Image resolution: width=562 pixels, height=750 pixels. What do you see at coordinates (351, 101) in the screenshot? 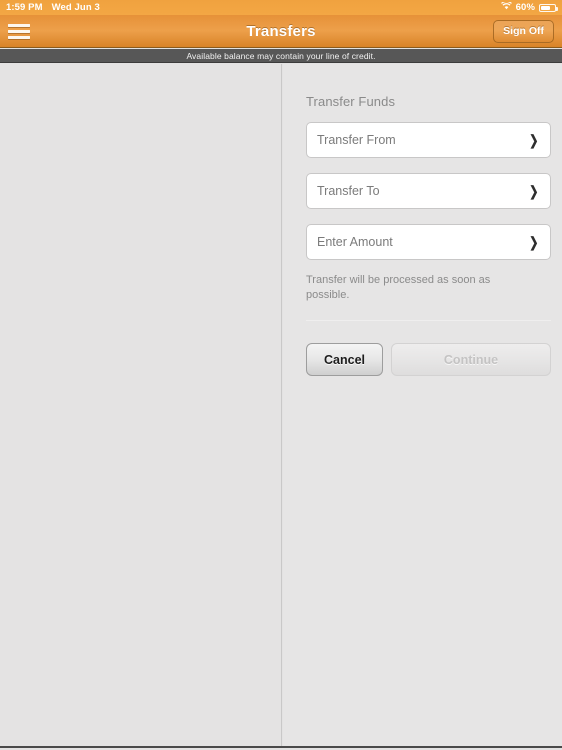
I see `section-title: Transfer Funds` at bounding box center [351, 101].